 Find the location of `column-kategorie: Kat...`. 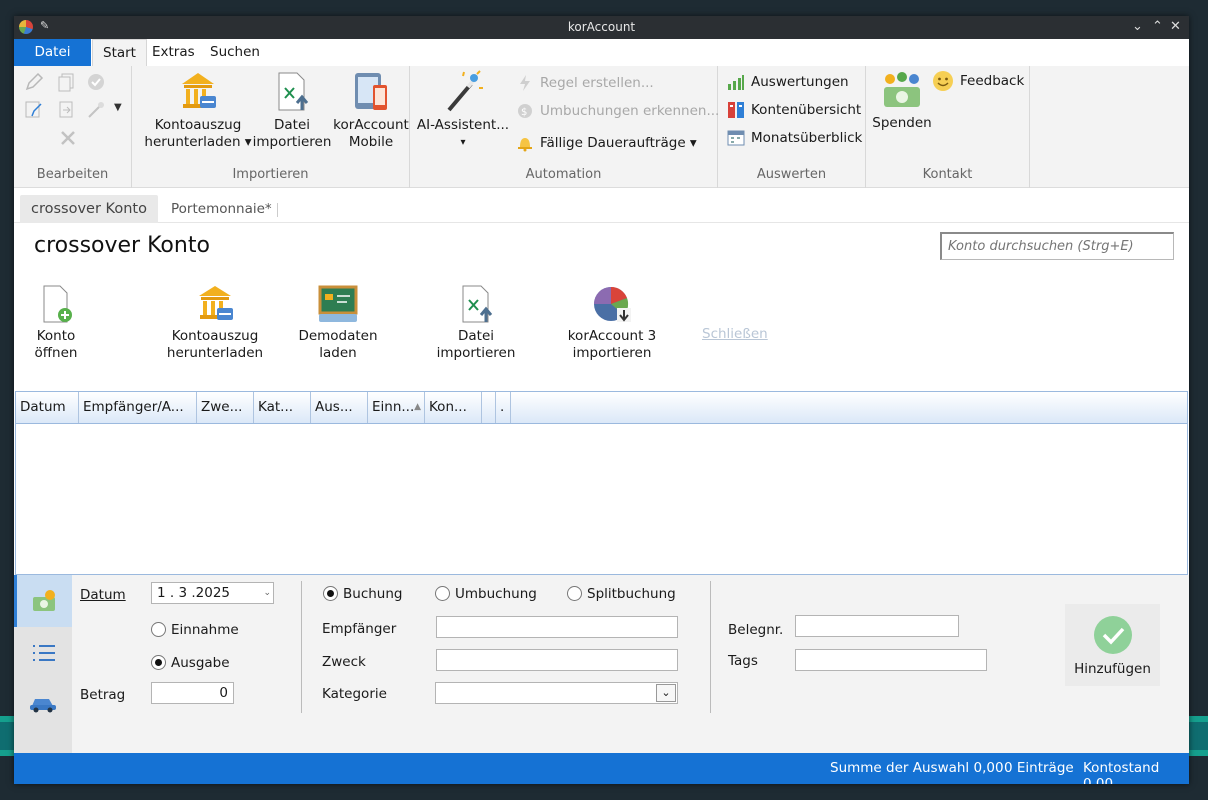

column-kategorie: Kat... is located at coordinates (282, 407).